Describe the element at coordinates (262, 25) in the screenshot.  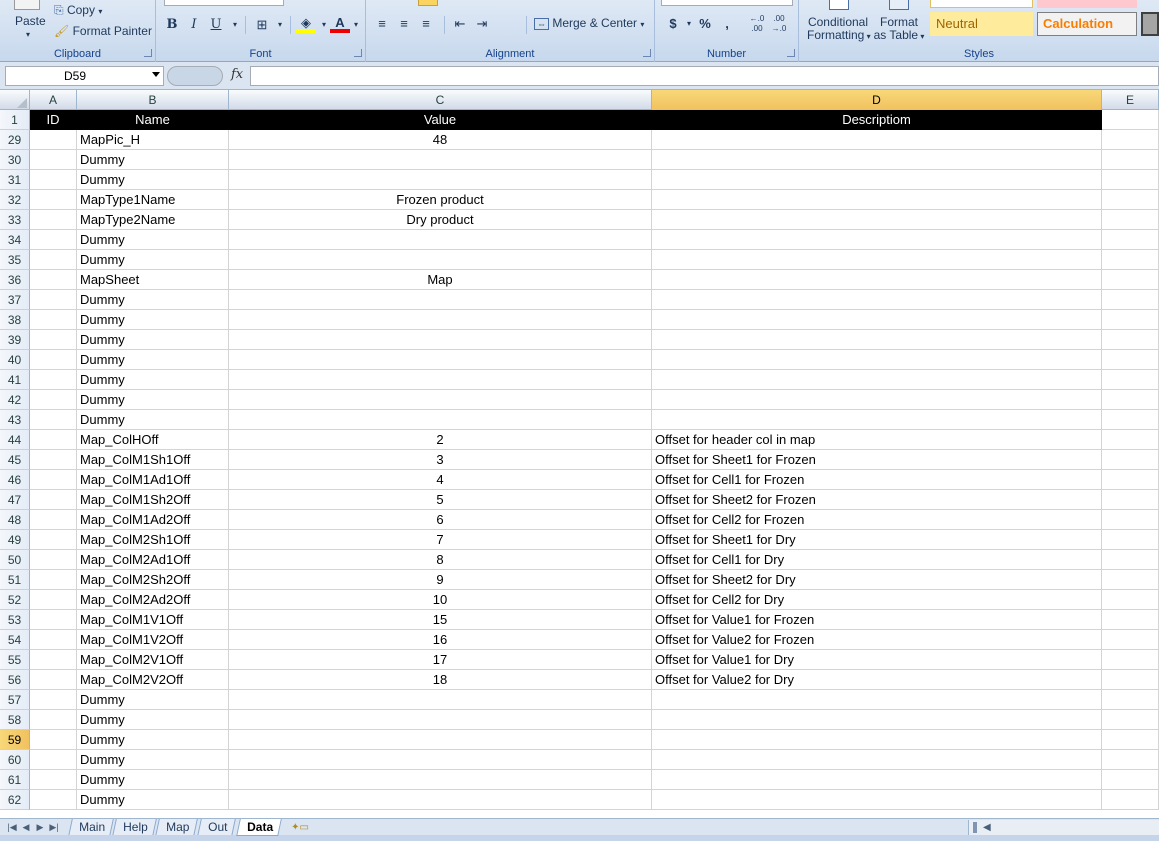
I see `borders-icon: ⊞` at that location.